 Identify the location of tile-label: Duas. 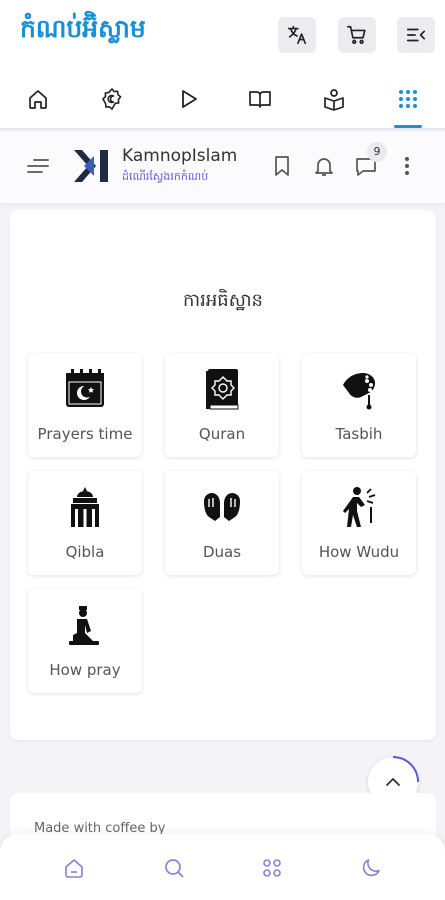
(222, 552).